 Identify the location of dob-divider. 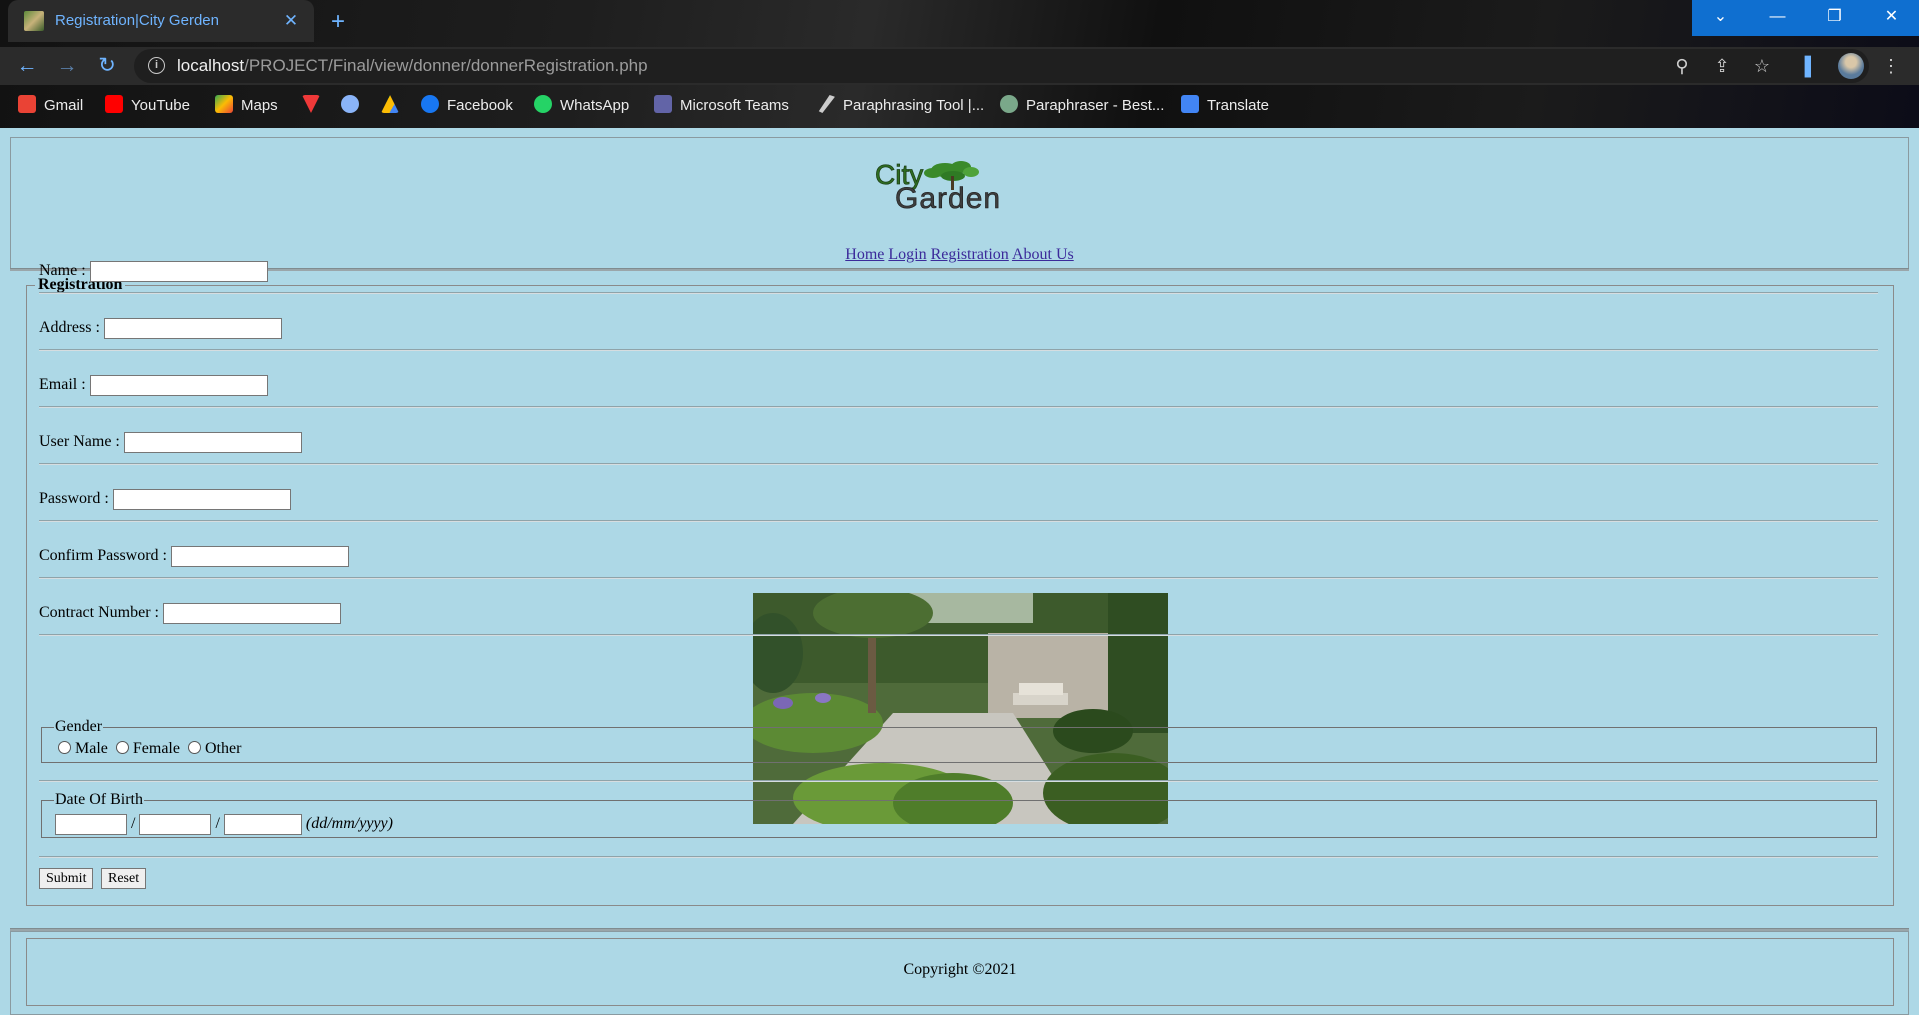
(958, 857).